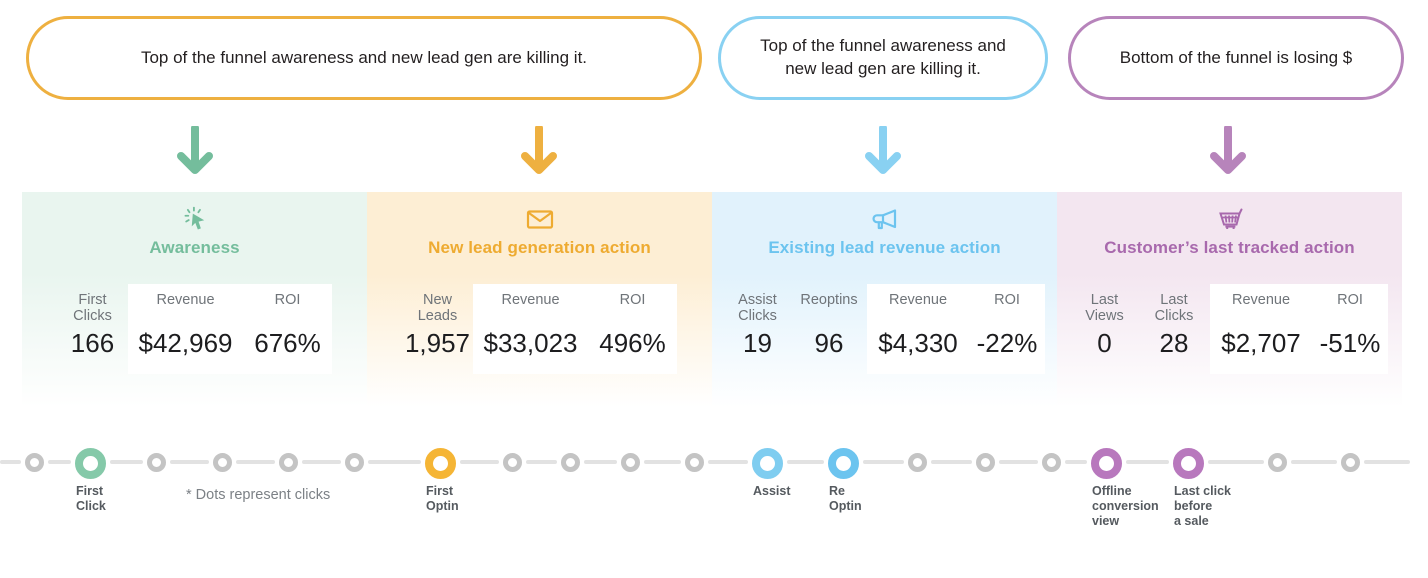 Image resolution: width=1428 pixels, height=578 pixels. What do you see at coordinates (1104, 308) in the screenshot?
I see `metric-label: Last Views` at bounding box center [1104, 308].